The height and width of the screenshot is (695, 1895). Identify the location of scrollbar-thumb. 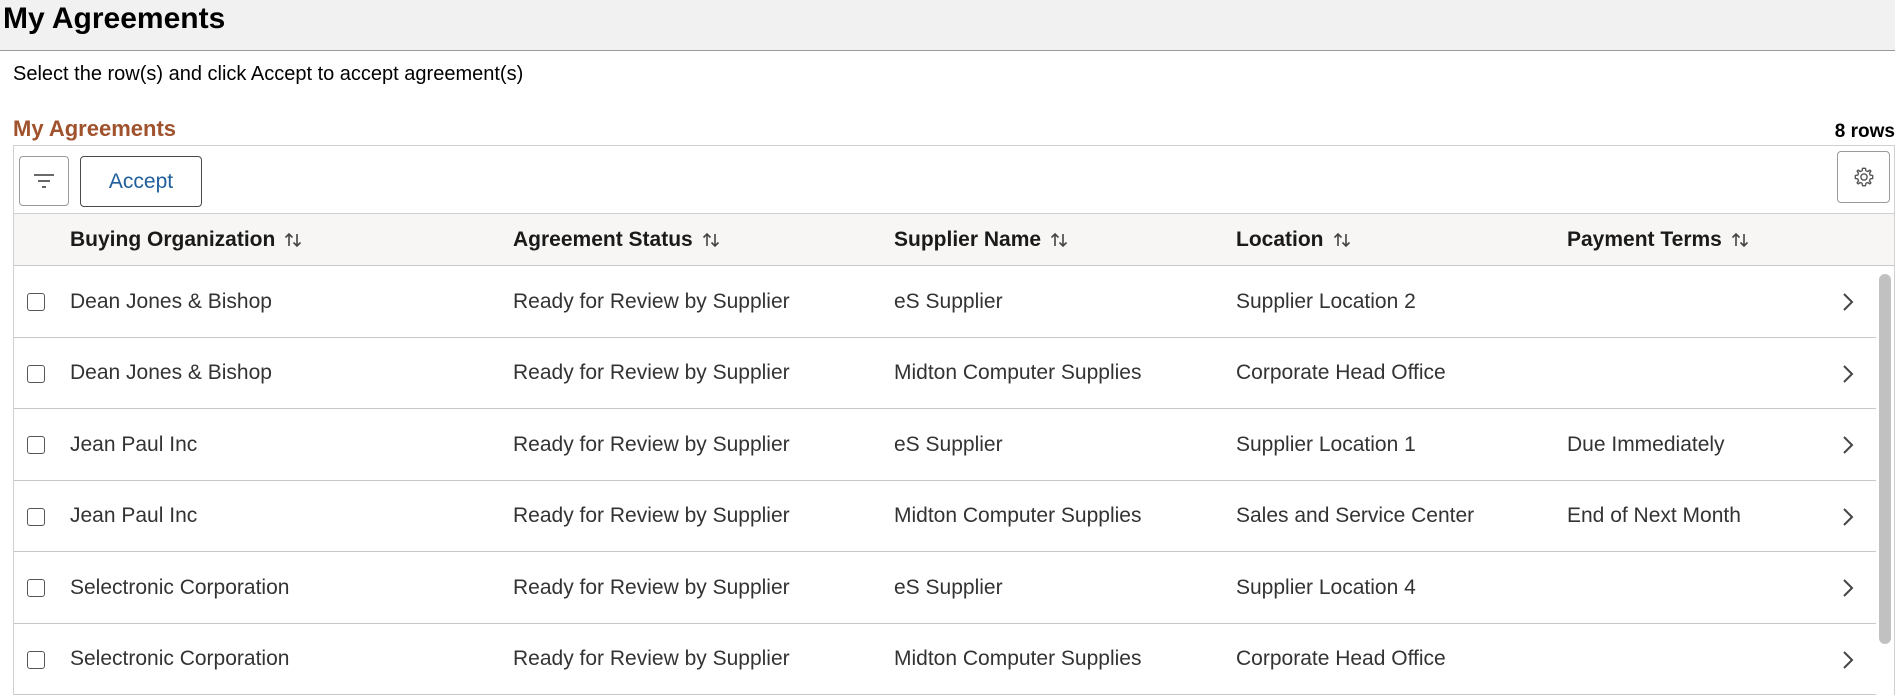
(1885, 459).